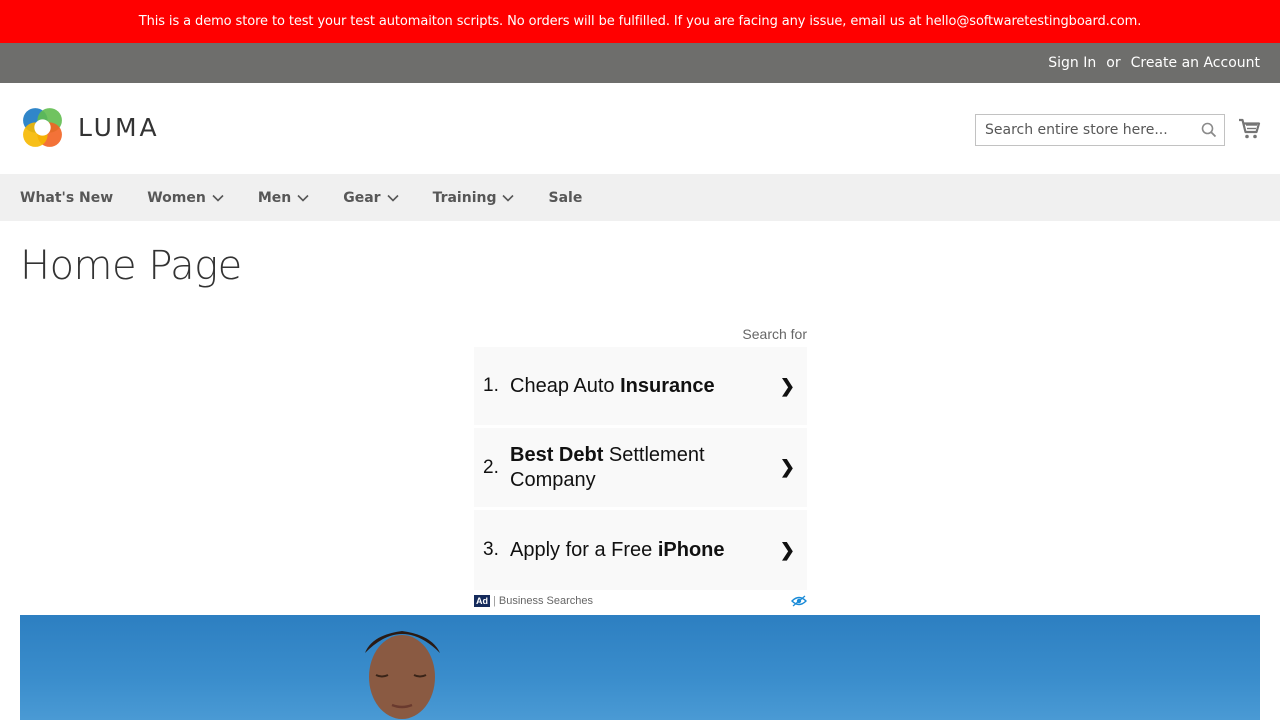 The width and height of the screenshot is (1280, 720). What do you see at coordinates (491, 467) in the screenshot?
I see `ad-item-number: 2.` at bounding box center [491, 467].